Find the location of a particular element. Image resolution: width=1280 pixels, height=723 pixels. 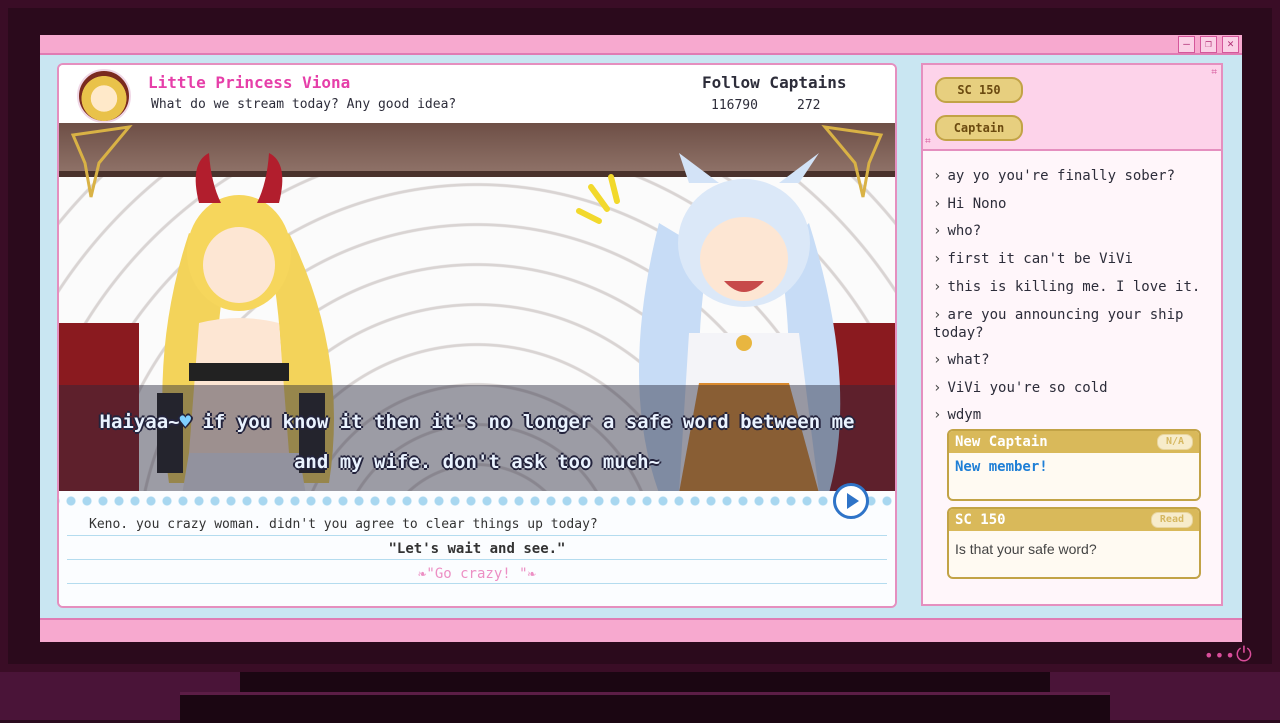

chat-message: › ViVi you're so cold is located at coordinates (1076, 388).